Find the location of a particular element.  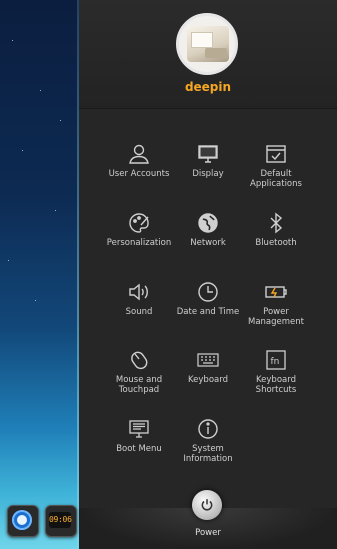

user-avatar is located at coordinates (207, 44).